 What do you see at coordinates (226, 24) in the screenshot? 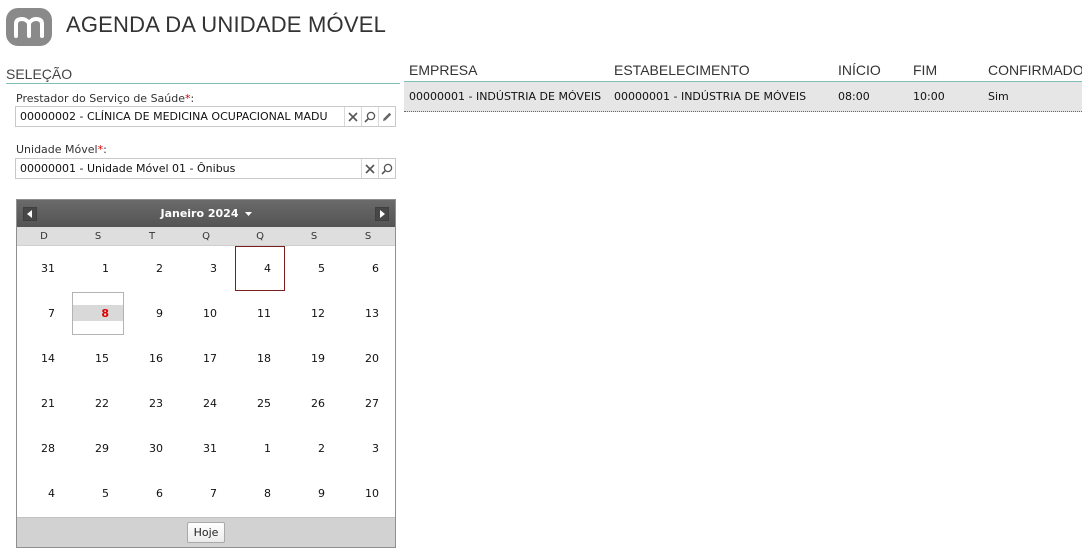
I see `page-title: AGENDA DA UNIDADE MÓVEL` at bounding box center [226, 24].